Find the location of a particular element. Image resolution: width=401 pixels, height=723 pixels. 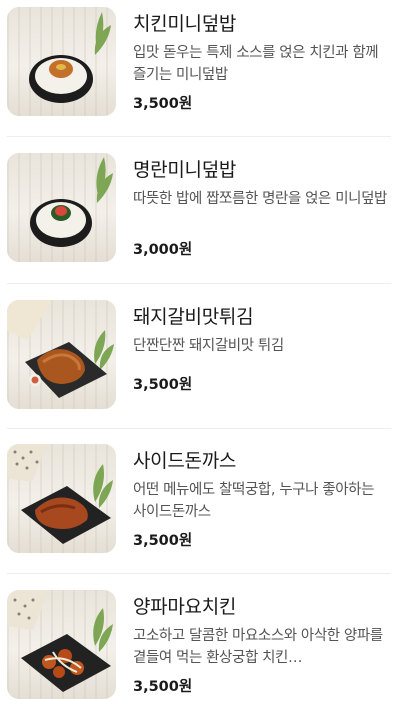

menu-item-name: 명란미니덮밥 is located at coordinates (185, 170).